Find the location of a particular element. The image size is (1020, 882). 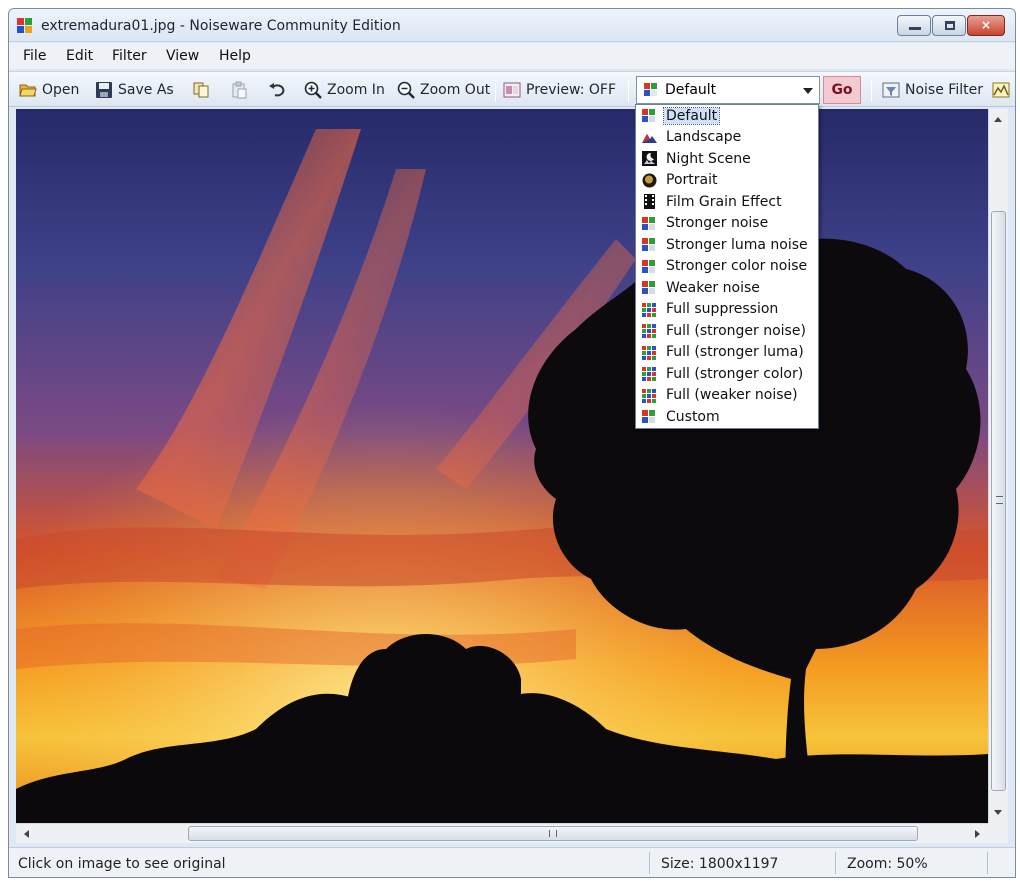

horizontal-scrollbar is located at coordinates (502, 833).